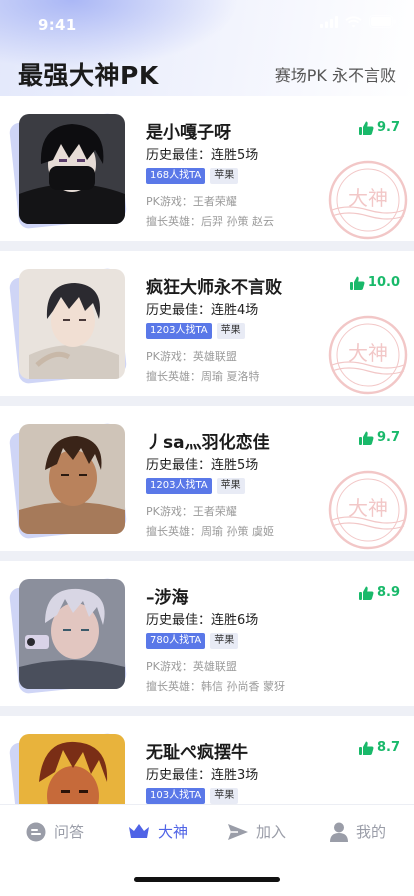 The height and width of the screenshot is (896, 414). Describe the element at coordinates (382, 21) in the screenshot. I see `battery-icon` at that location.